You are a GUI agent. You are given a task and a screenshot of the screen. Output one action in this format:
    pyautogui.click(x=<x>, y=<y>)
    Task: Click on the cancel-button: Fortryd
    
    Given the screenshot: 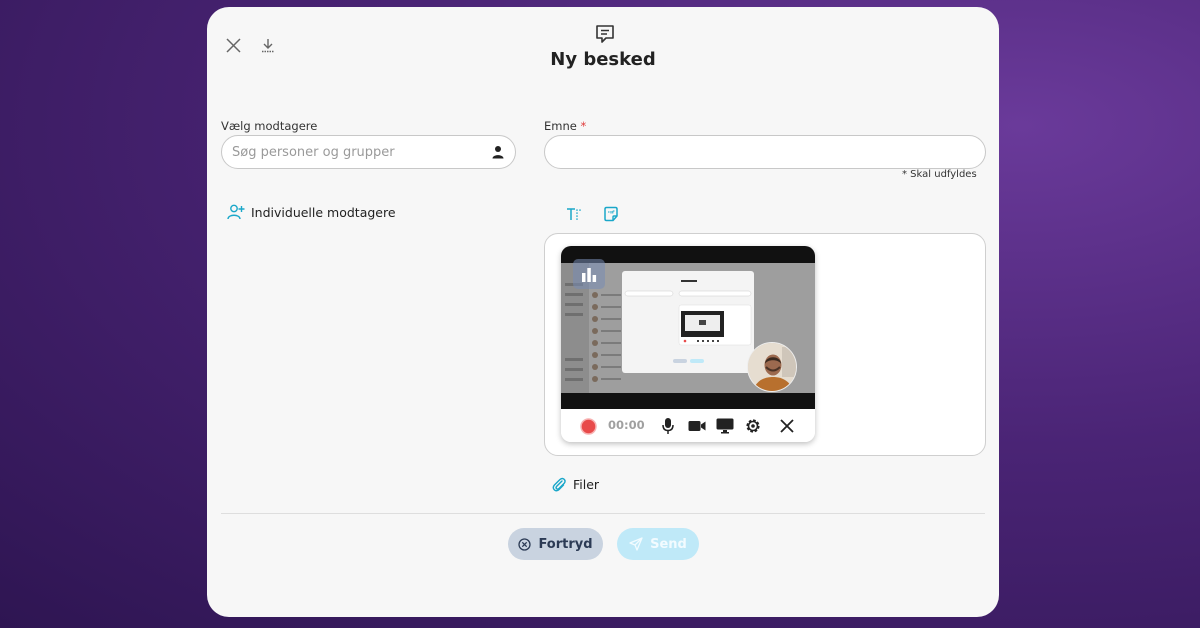 What is the action you would take?
    pyautogui.click(x=555, y=544)
    